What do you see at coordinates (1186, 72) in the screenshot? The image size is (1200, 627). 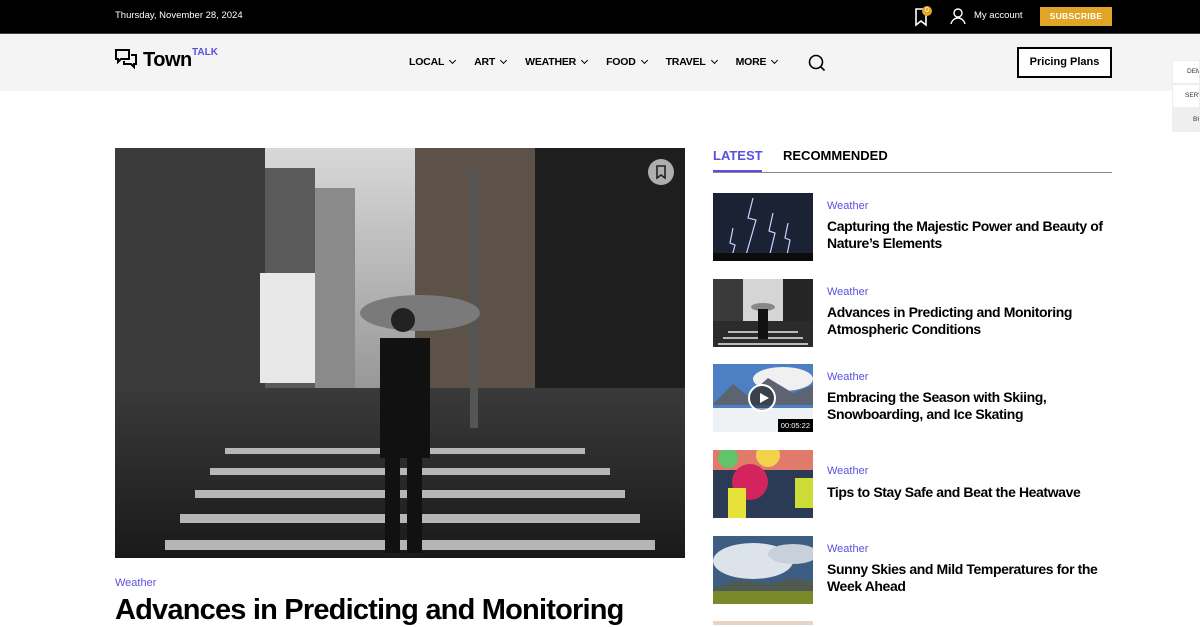 I see `side-tab-demos: DEMOS` at bounding box center [1186, 72].